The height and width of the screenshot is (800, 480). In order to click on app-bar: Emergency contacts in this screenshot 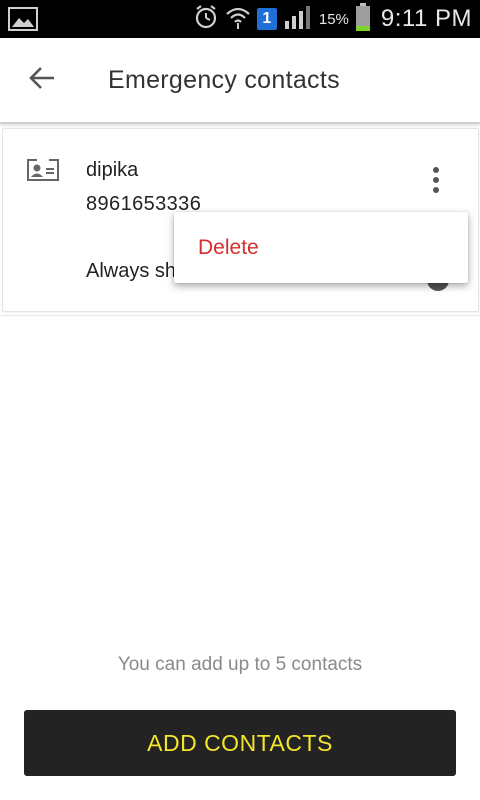, I will do `click(240, 81)`.